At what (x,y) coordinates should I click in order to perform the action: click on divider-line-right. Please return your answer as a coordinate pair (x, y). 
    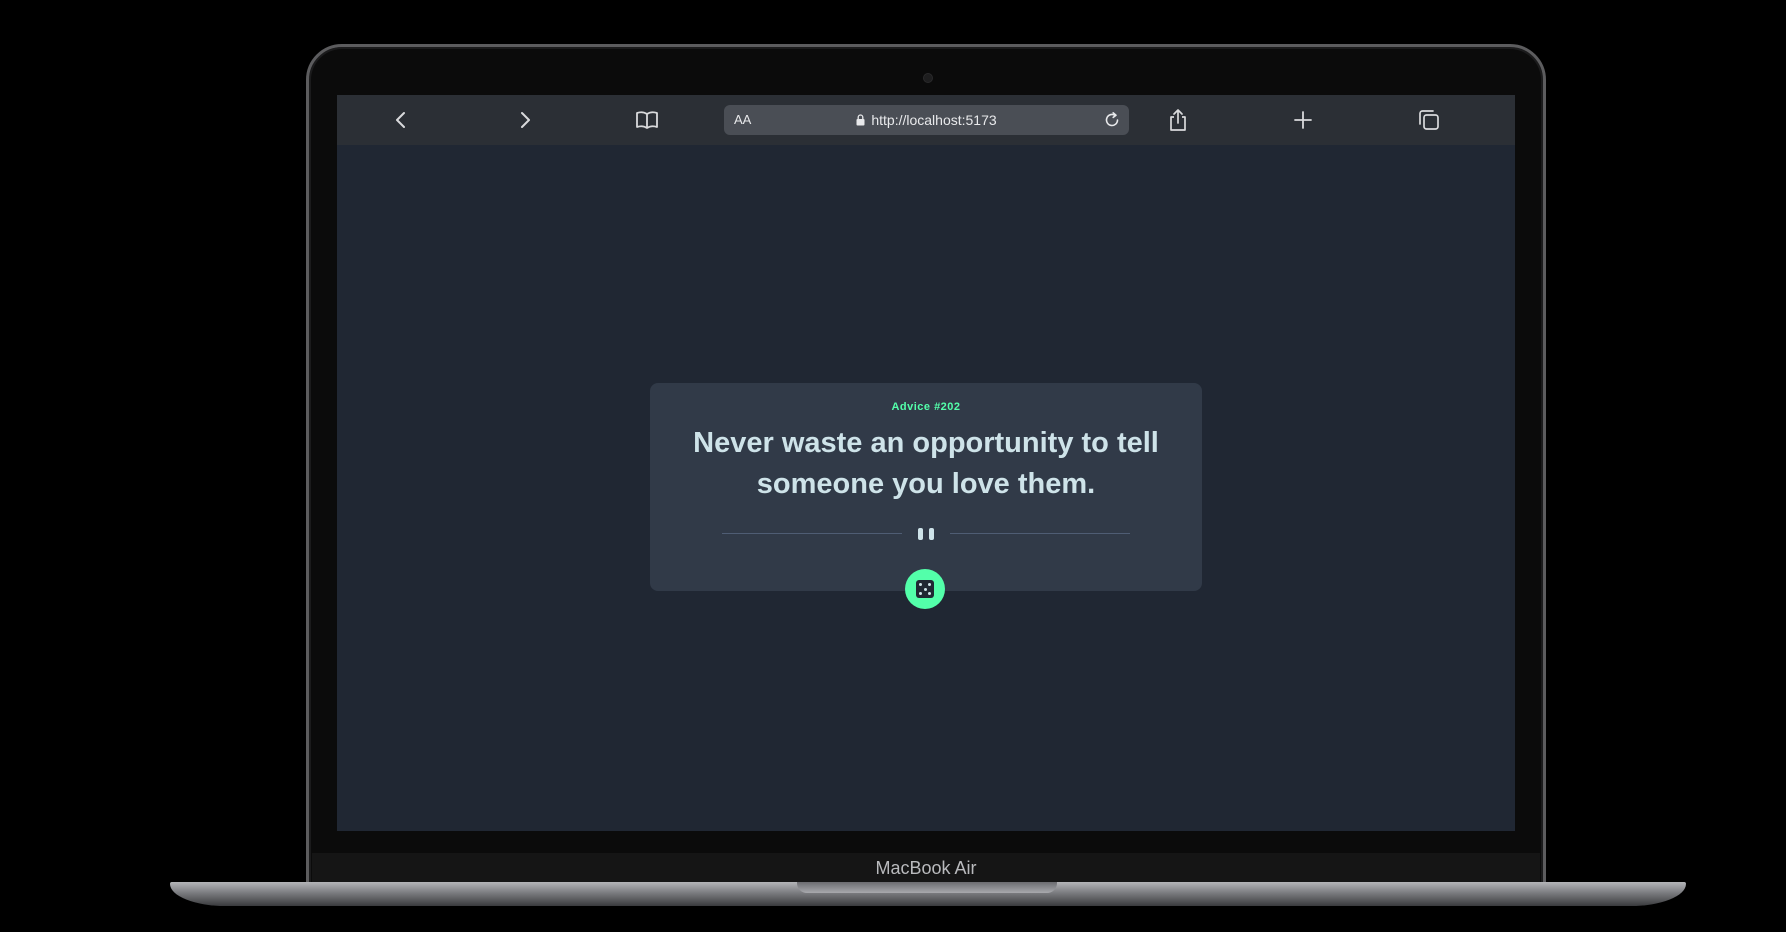
    Looking at the image, I should click on (1040, 533).